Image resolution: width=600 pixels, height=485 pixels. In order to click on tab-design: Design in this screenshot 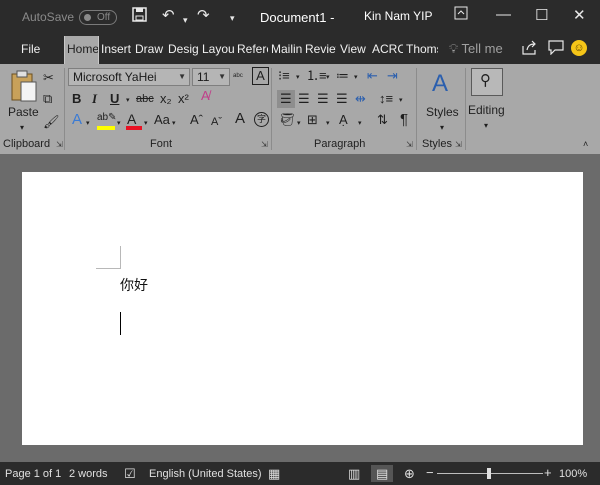, I will do `click(183, 49)`.